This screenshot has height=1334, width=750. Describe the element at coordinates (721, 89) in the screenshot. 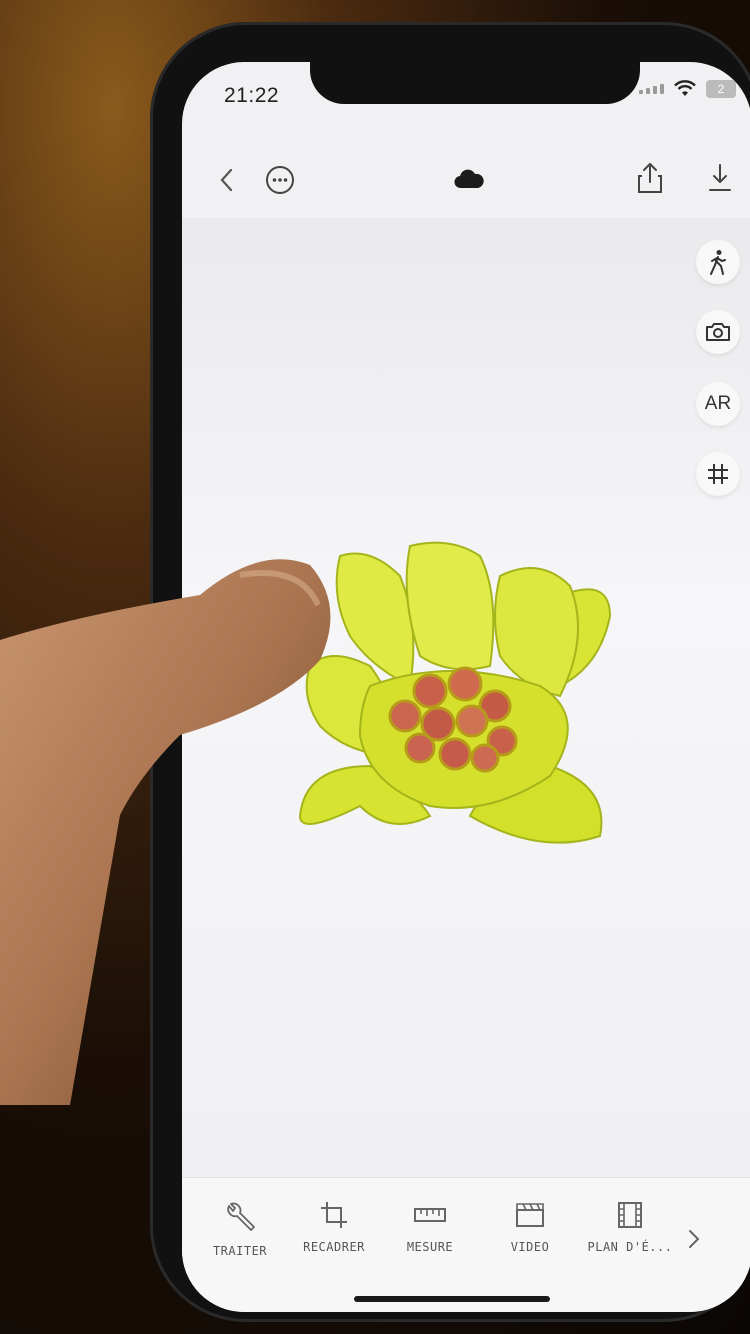

I see `battery-icon: 2` at that location.